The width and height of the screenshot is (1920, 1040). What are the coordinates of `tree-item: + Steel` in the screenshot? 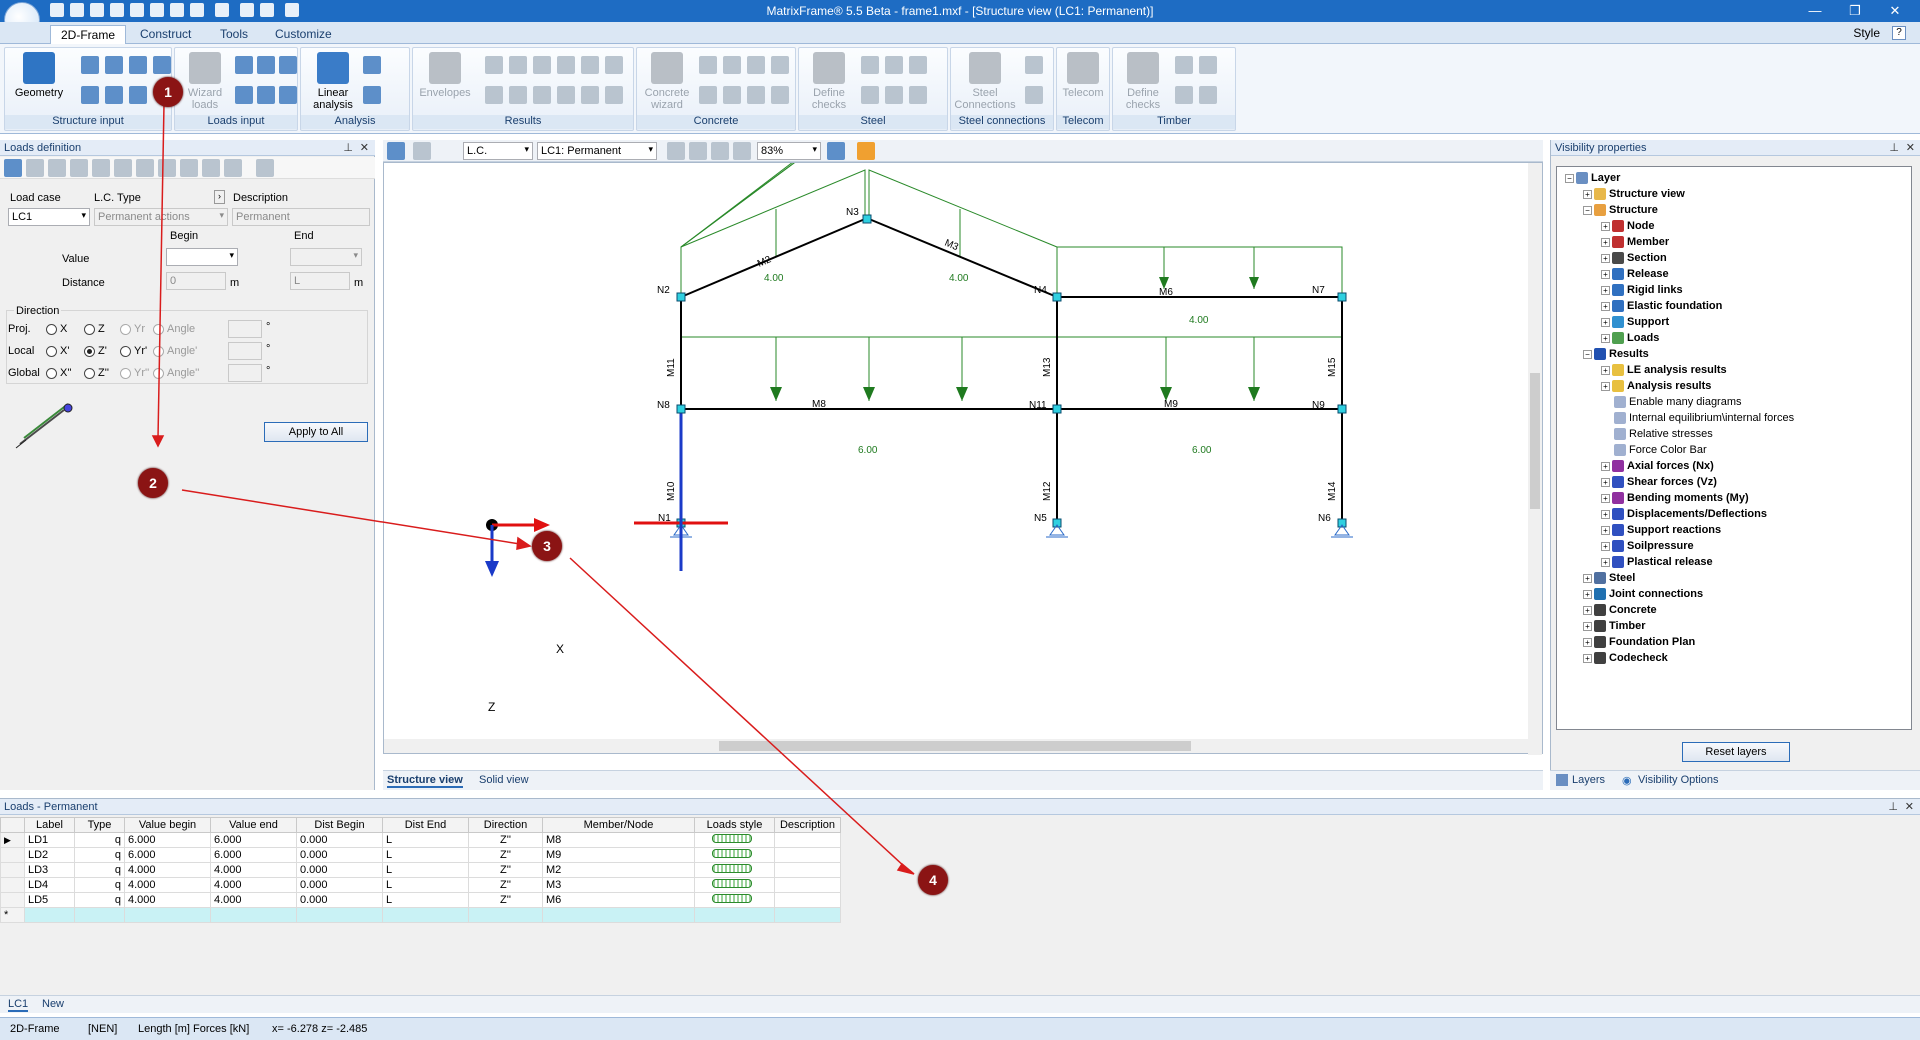 It's located at (1609, 578).